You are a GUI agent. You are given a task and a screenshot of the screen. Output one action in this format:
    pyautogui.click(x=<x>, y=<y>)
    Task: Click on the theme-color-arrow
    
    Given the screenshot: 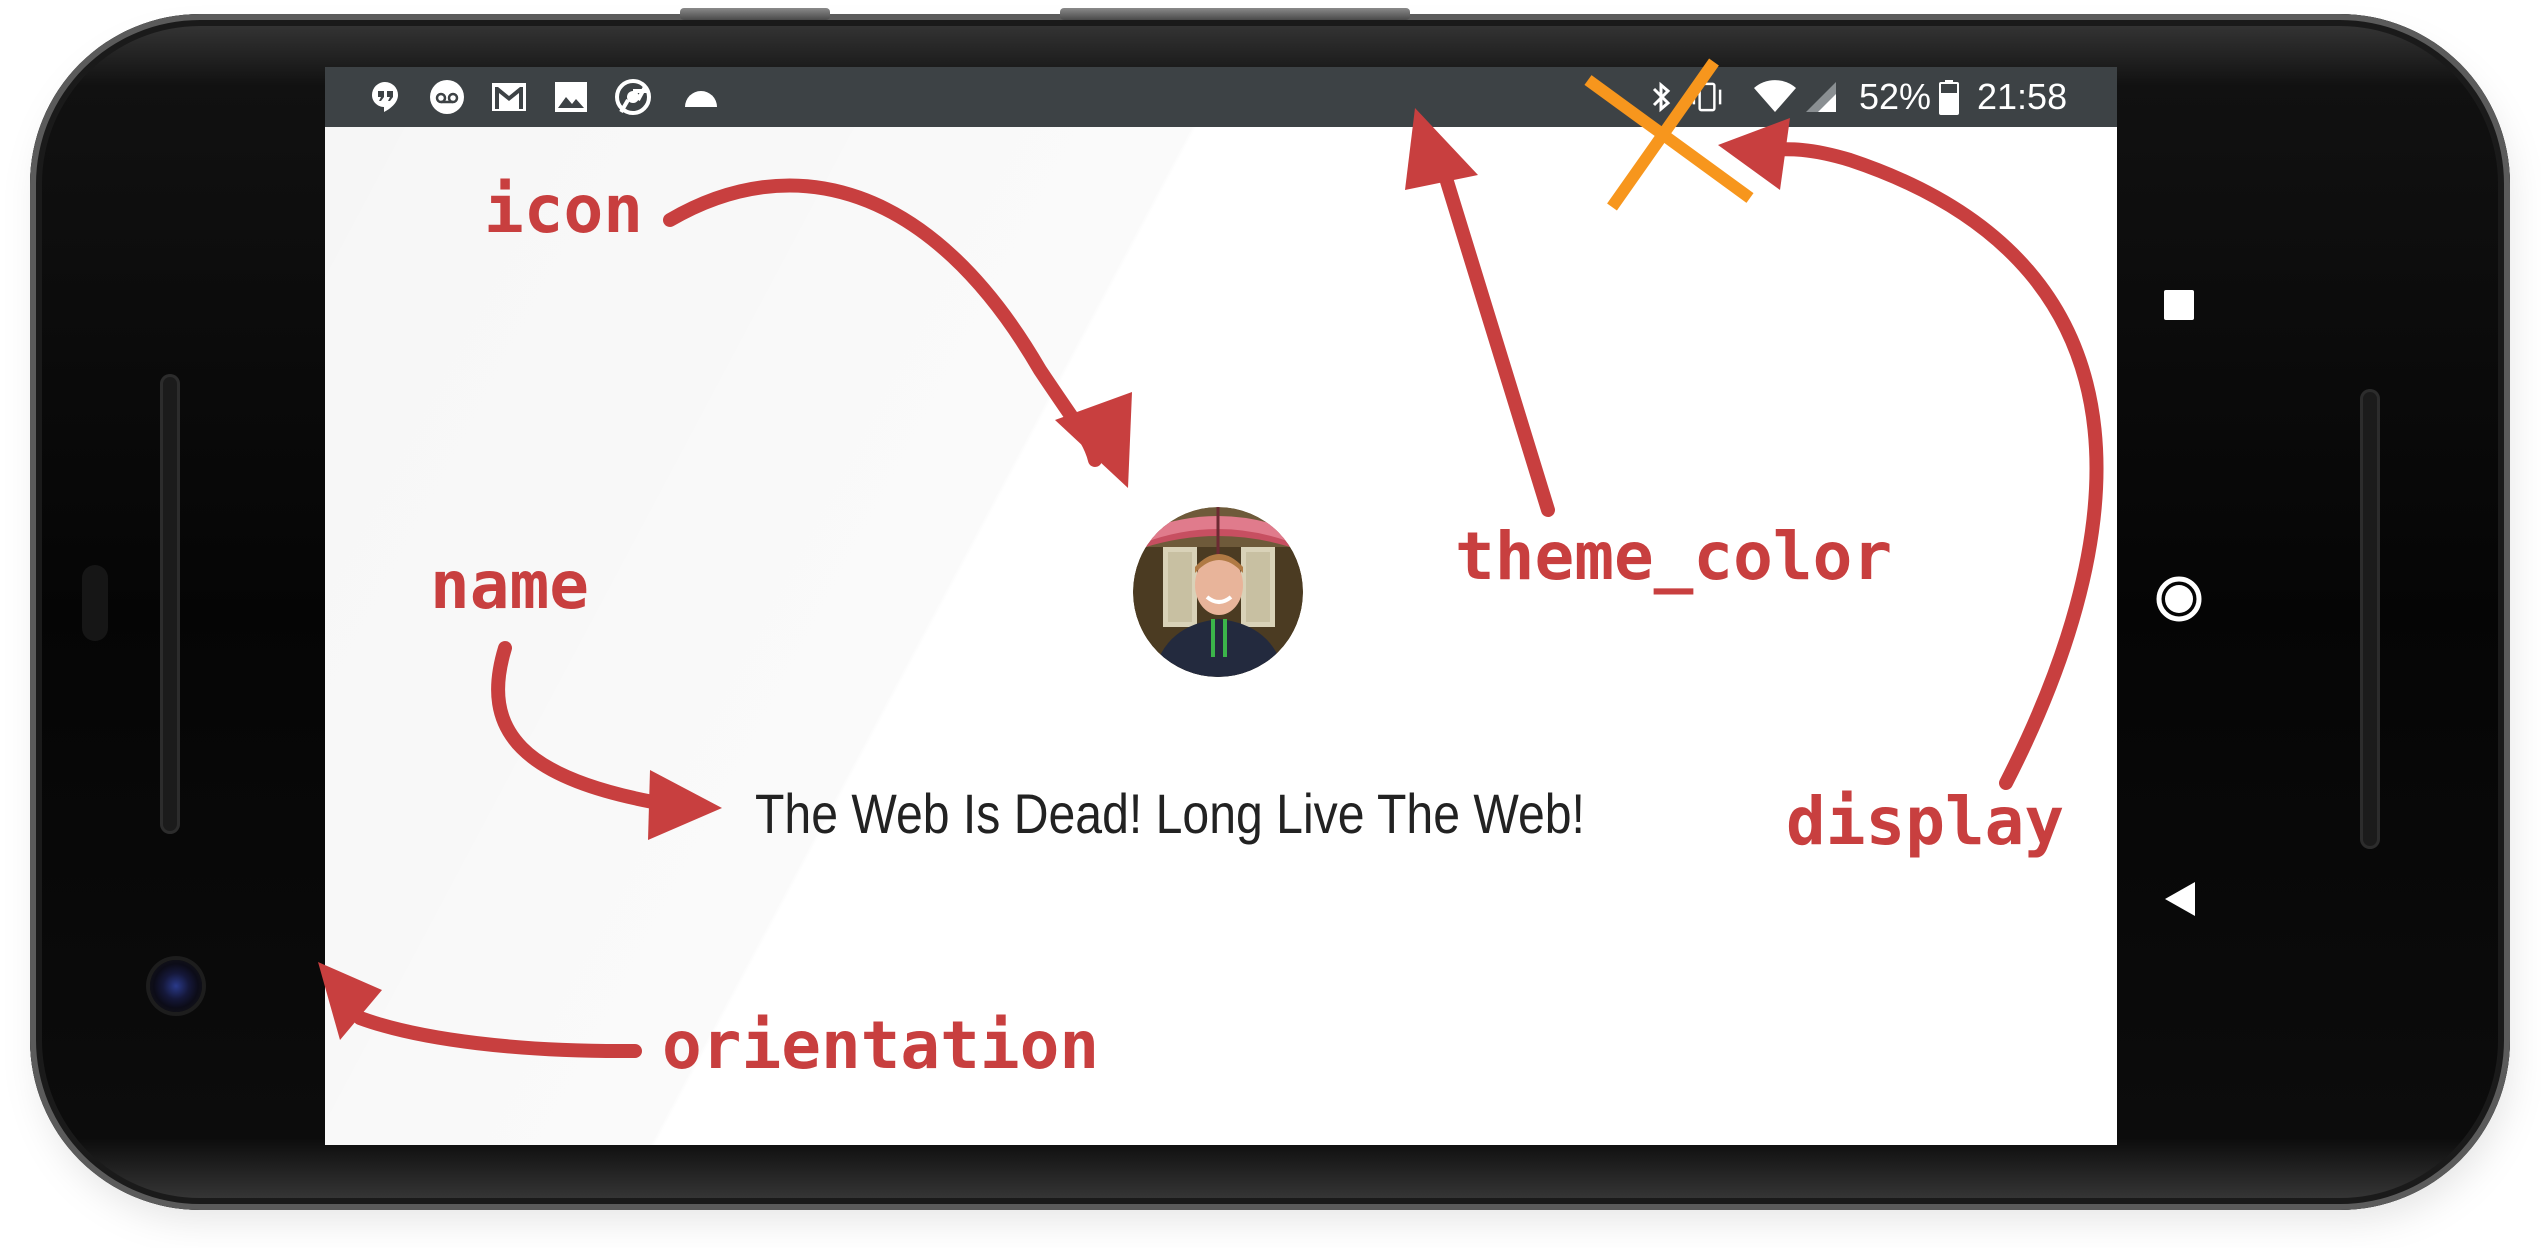 What is the action you would take?
    pyautogui.click(x=1496, y=342)
    